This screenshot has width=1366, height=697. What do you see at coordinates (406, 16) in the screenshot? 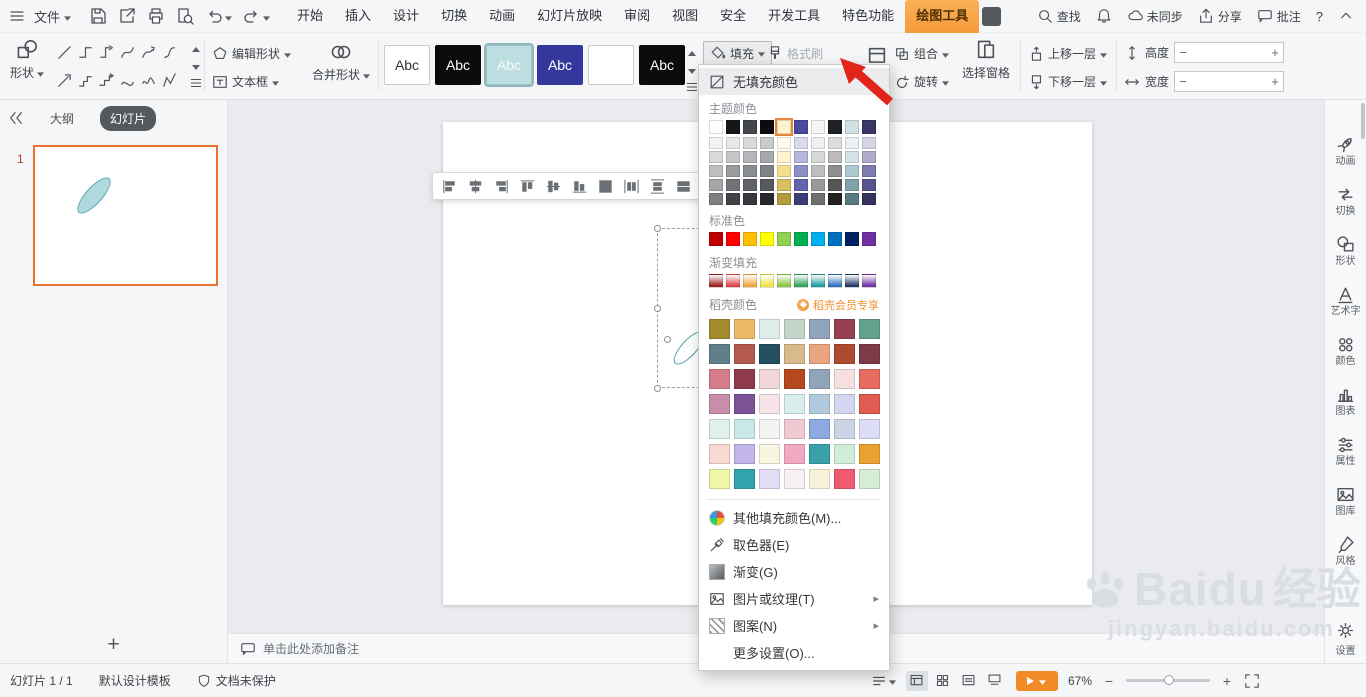
I see `menu-tab-设计: 设计` at bounding box center [406, 16].